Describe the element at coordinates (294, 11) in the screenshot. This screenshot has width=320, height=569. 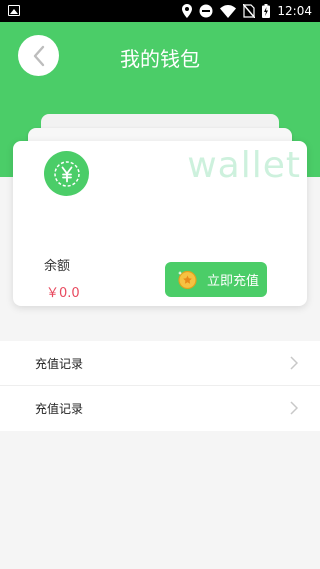
I see `status-time: 12:04` at that location.